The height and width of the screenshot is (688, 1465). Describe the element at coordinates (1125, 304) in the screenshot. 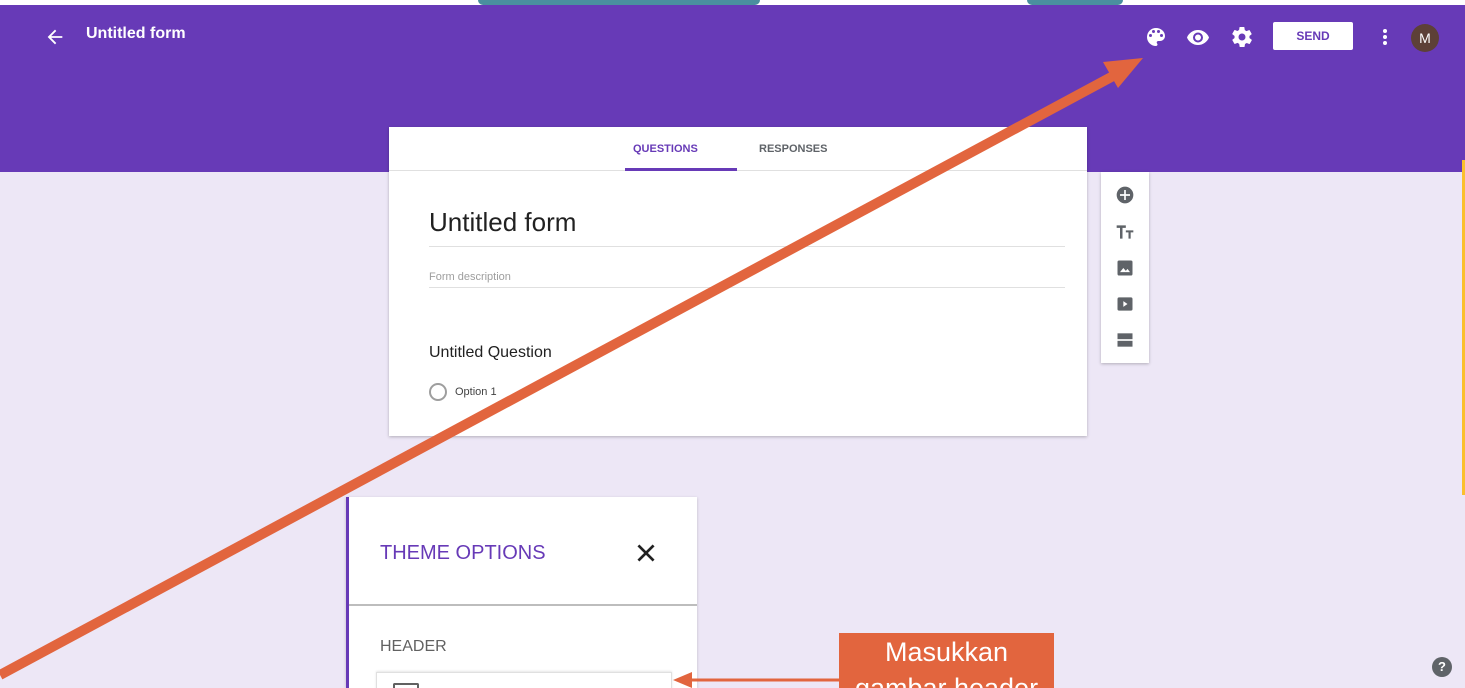

I see `video-icon` at that location.